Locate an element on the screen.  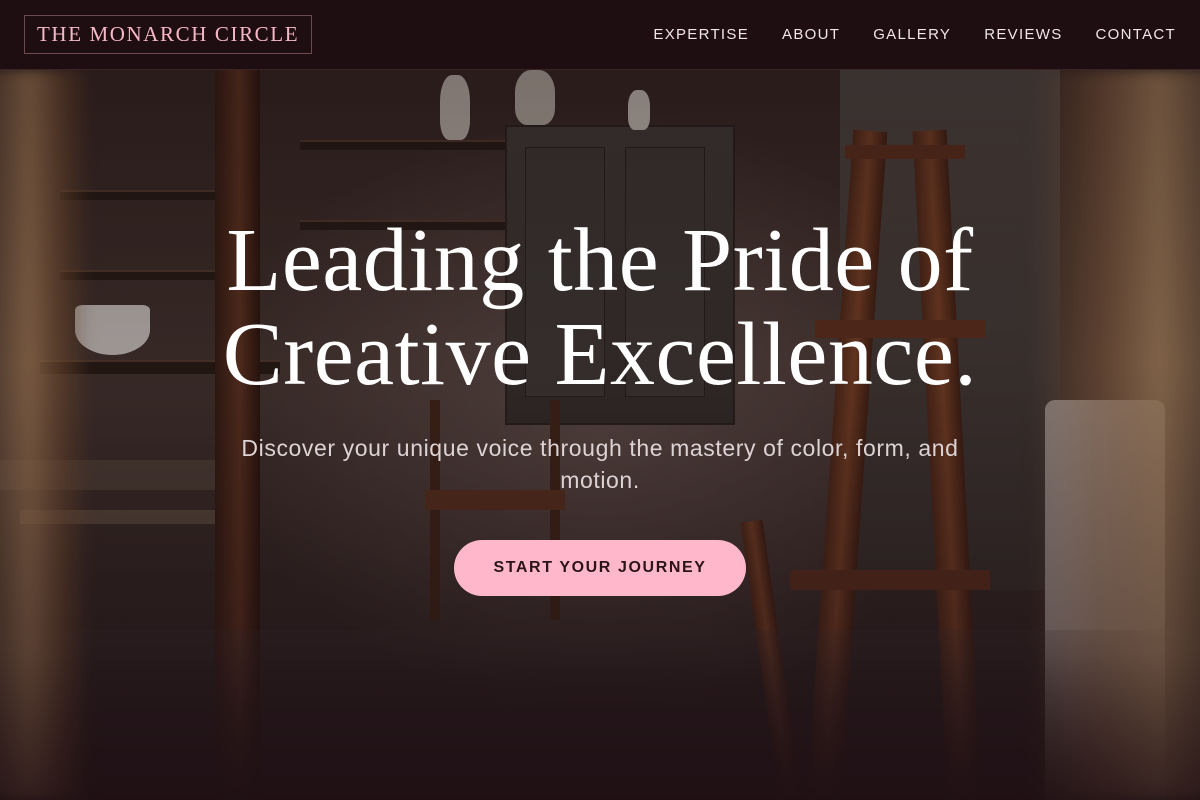
start-journey-button: START YOUR JOURNEY is located at coordinates (600, 568).